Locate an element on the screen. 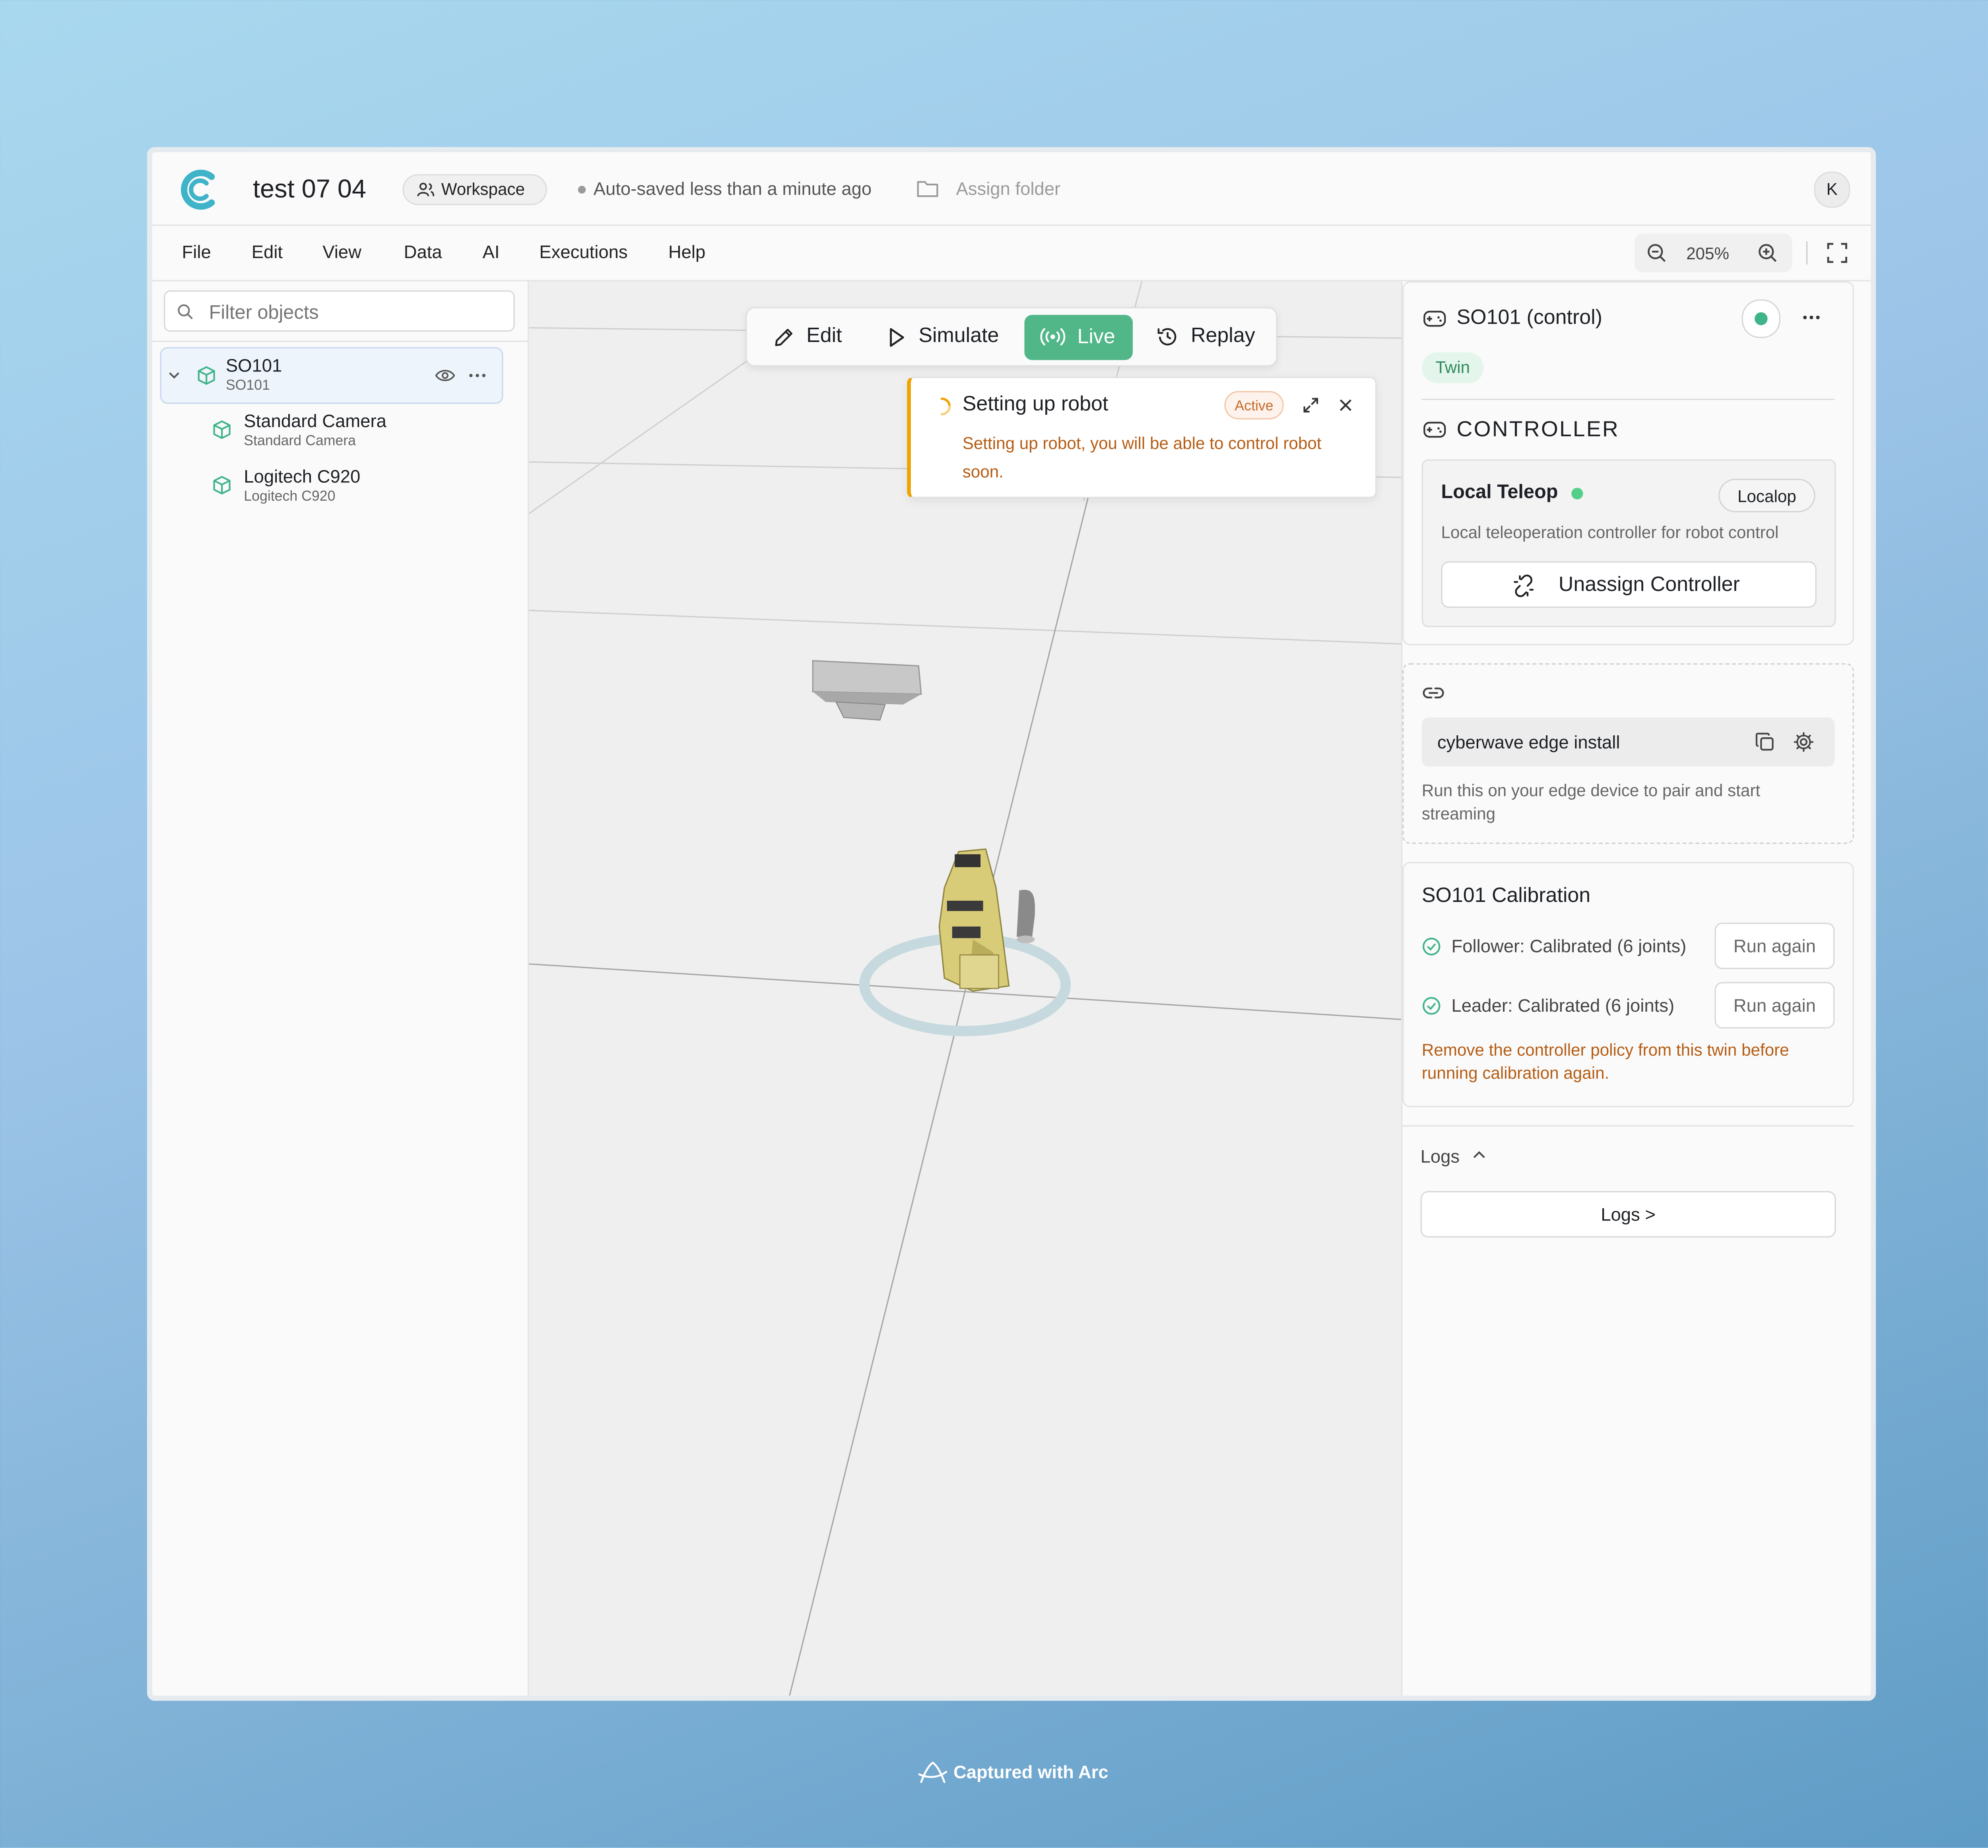  zoom-out-icon is located at coordinates (1656, 253).